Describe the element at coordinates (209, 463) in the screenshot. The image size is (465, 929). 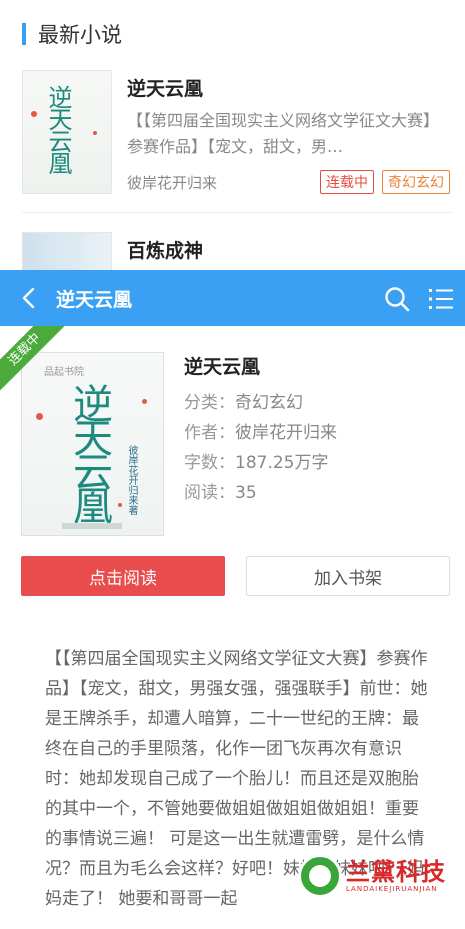
I see `field-label: 字数：` at that location.